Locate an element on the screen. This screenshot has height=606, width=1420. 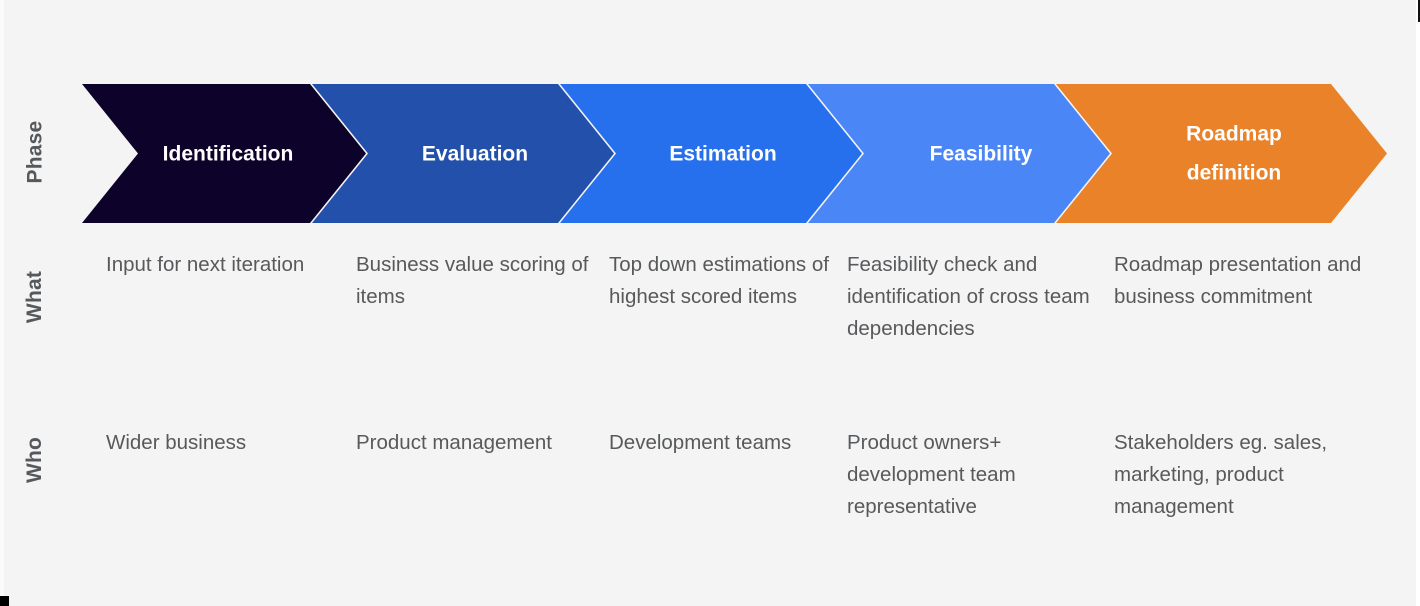
row-label-phase: Phase is located at coordinates (35, 152).